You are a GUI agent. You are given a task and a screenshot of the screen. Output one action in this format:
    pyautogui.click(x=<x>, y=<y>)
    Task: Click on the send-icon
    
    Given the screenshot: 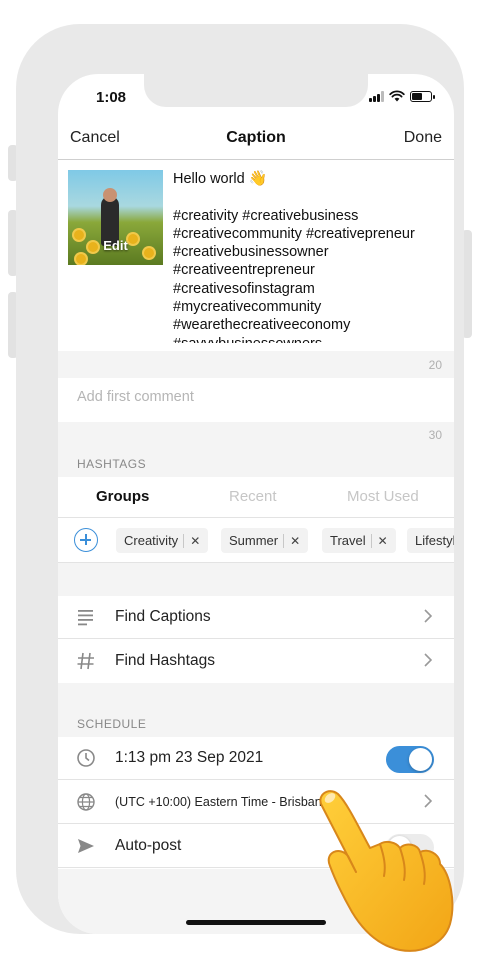 What is the action you would take?
    pyautogui.click(x=86, y=846)
    